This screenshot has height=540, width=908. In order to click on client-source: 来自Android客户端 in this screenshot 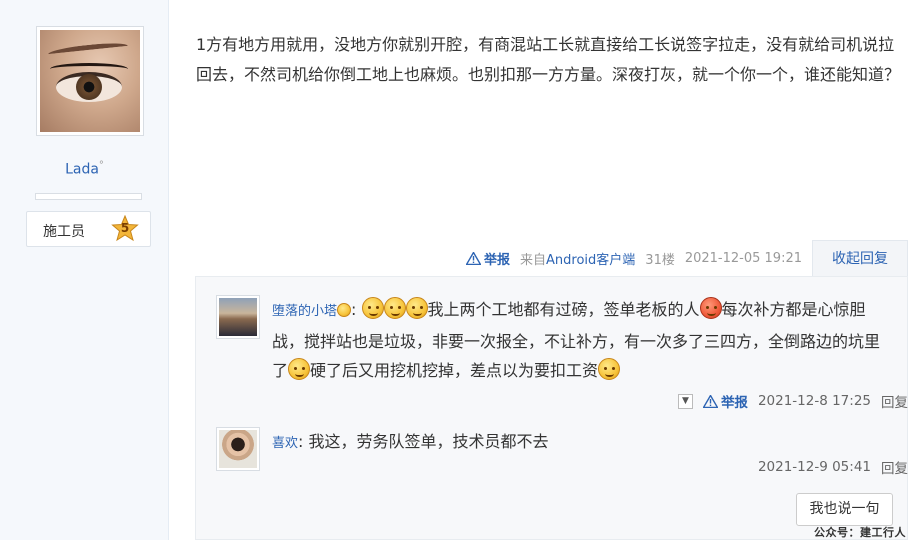, I will do `click(577, 258)`.